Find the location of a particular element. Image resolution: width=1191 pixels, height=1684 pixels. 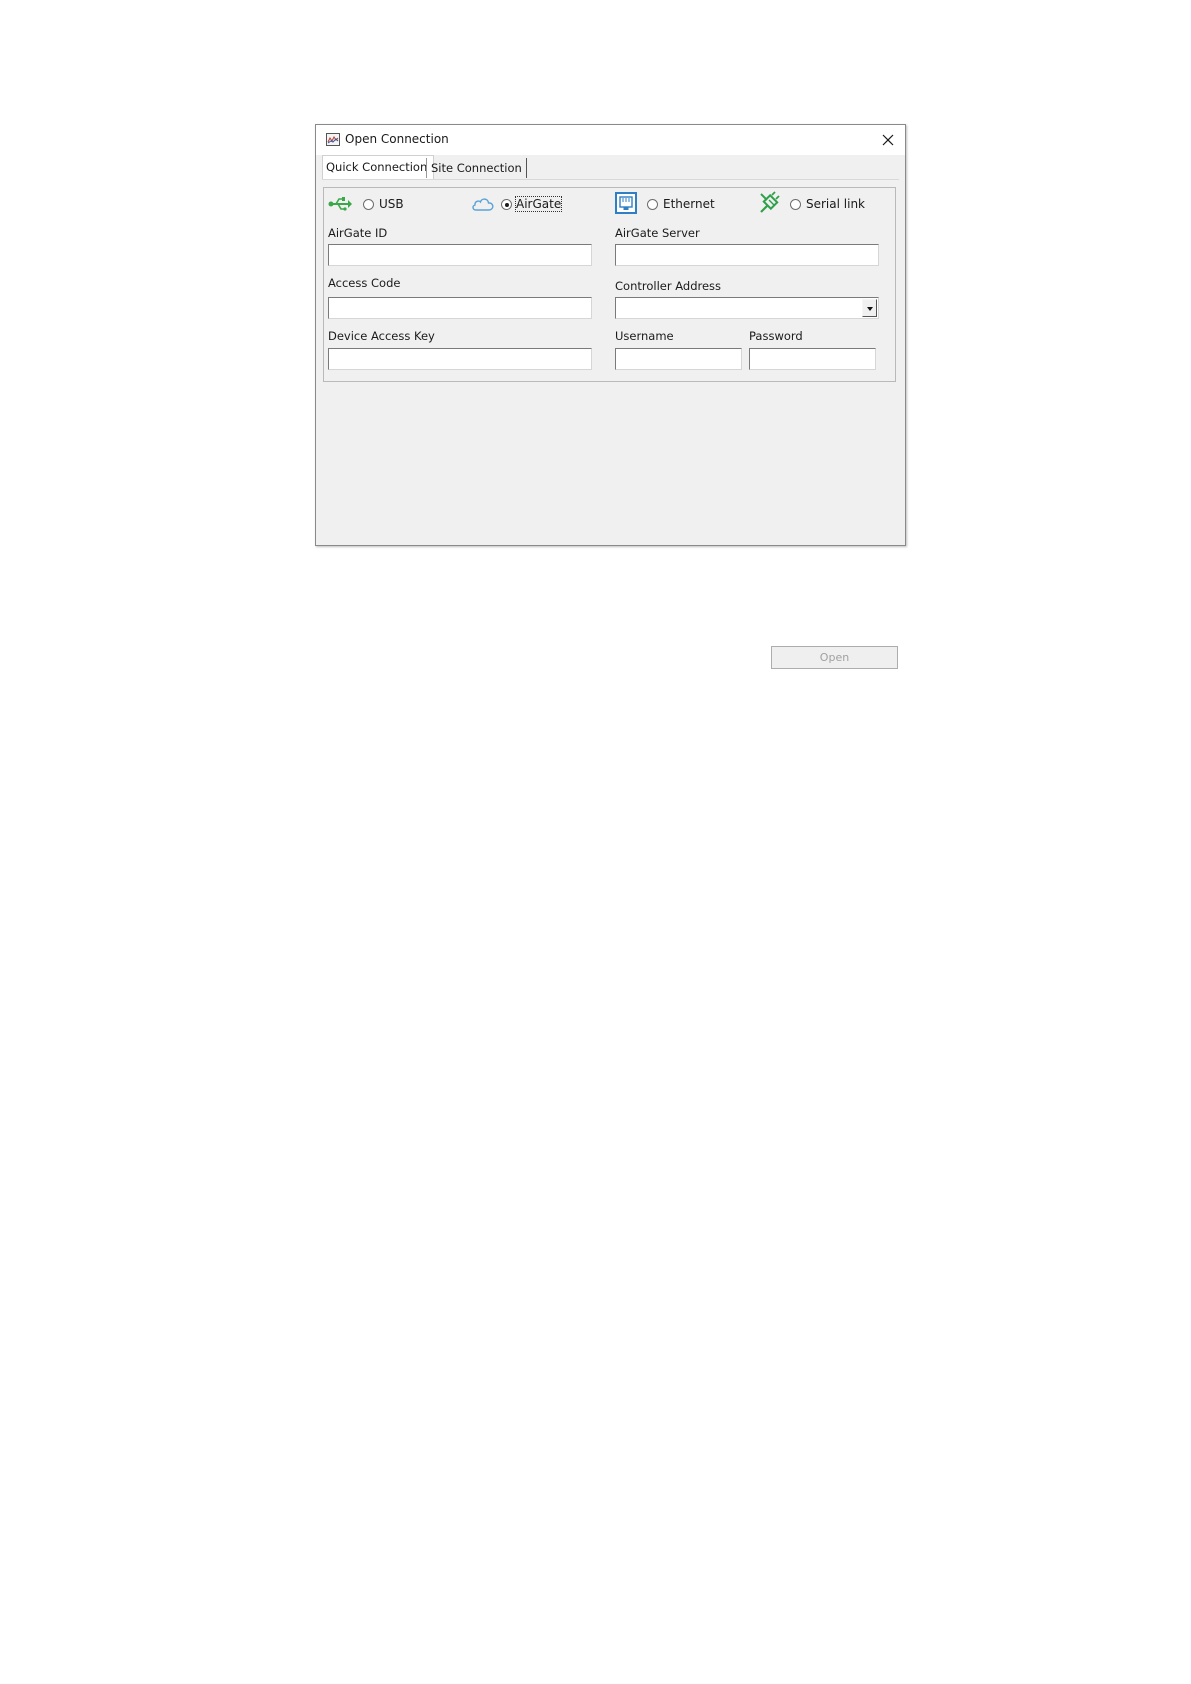

controller-address-combobox is located at coordinates (747, 308).